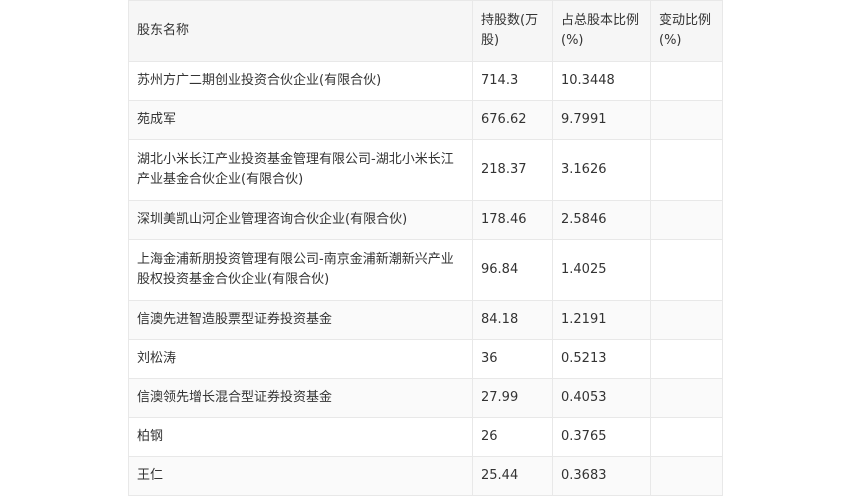 The height and width of the screenshot is (496, 850). I want to click on cell-percent: 0.4053, so click(601, 398).